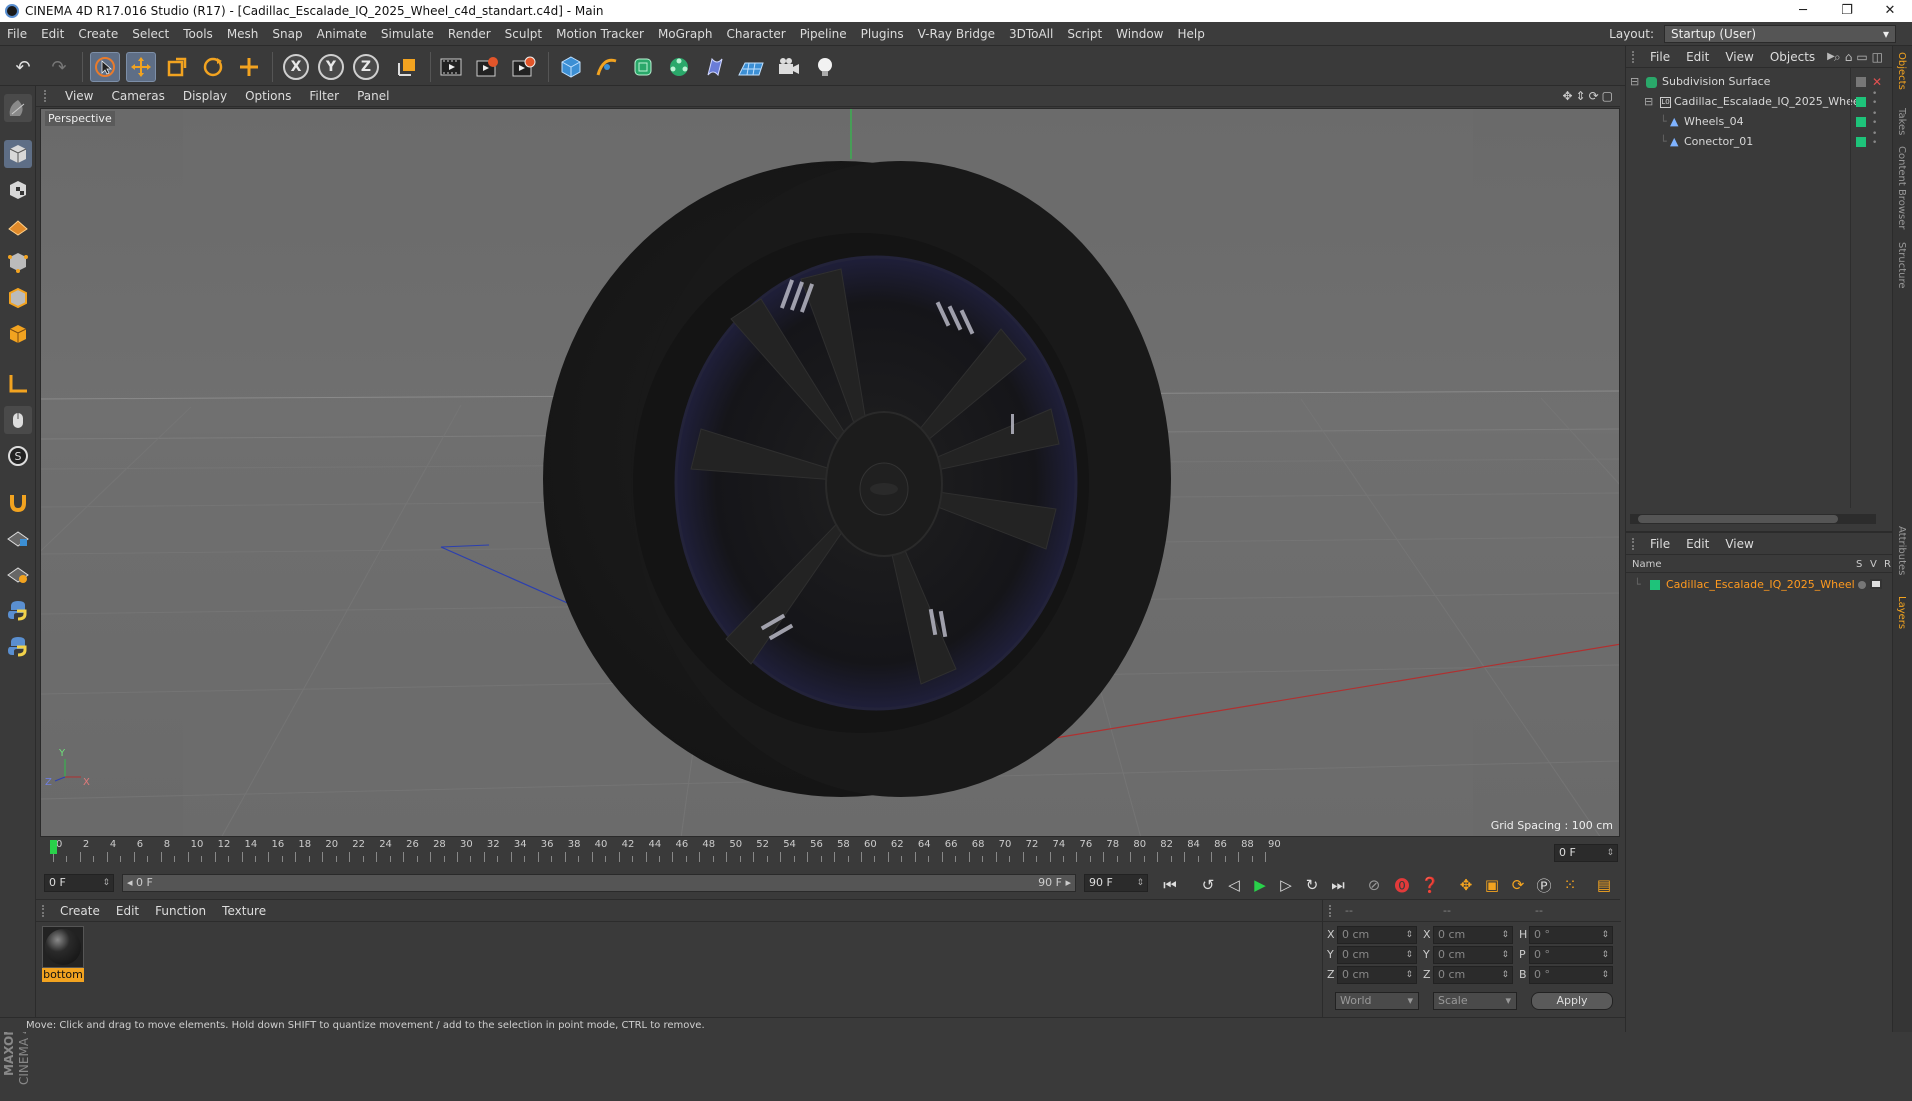  I want to click on current-frame-field: 0 F, so click(1586, 853).